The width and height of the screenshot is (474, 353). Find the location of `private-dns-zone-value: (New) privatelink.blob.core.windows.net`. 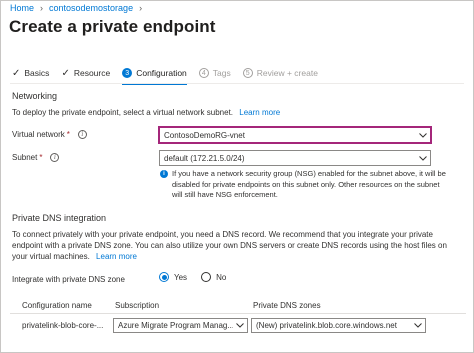

private-dns-zone-value: (New) privatelink.blob.core.windows.net is located at coordinates (326, 325).